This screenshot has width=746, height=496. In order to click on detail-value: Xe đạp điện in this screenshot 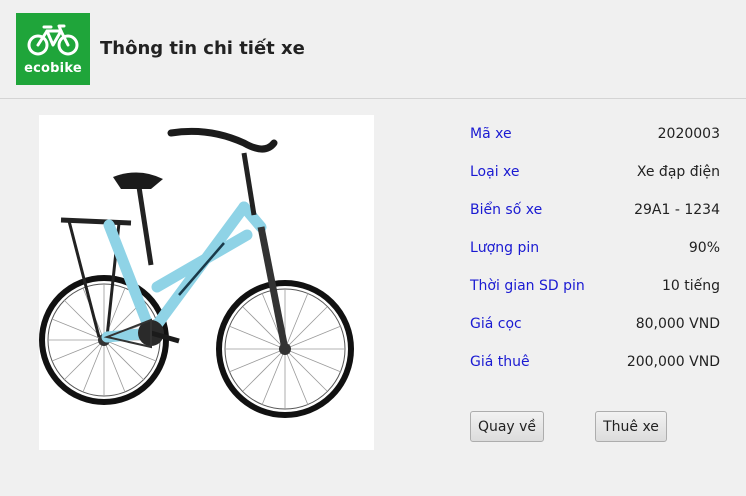, I will do `click(678, 172)`.